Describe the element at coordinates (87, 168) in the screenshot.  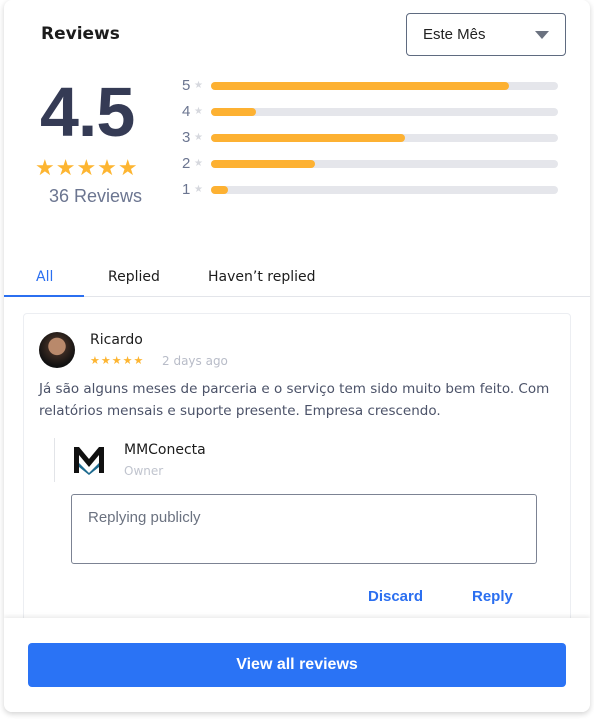
I see `rating-stars-icon: ★★★★★` at that location.